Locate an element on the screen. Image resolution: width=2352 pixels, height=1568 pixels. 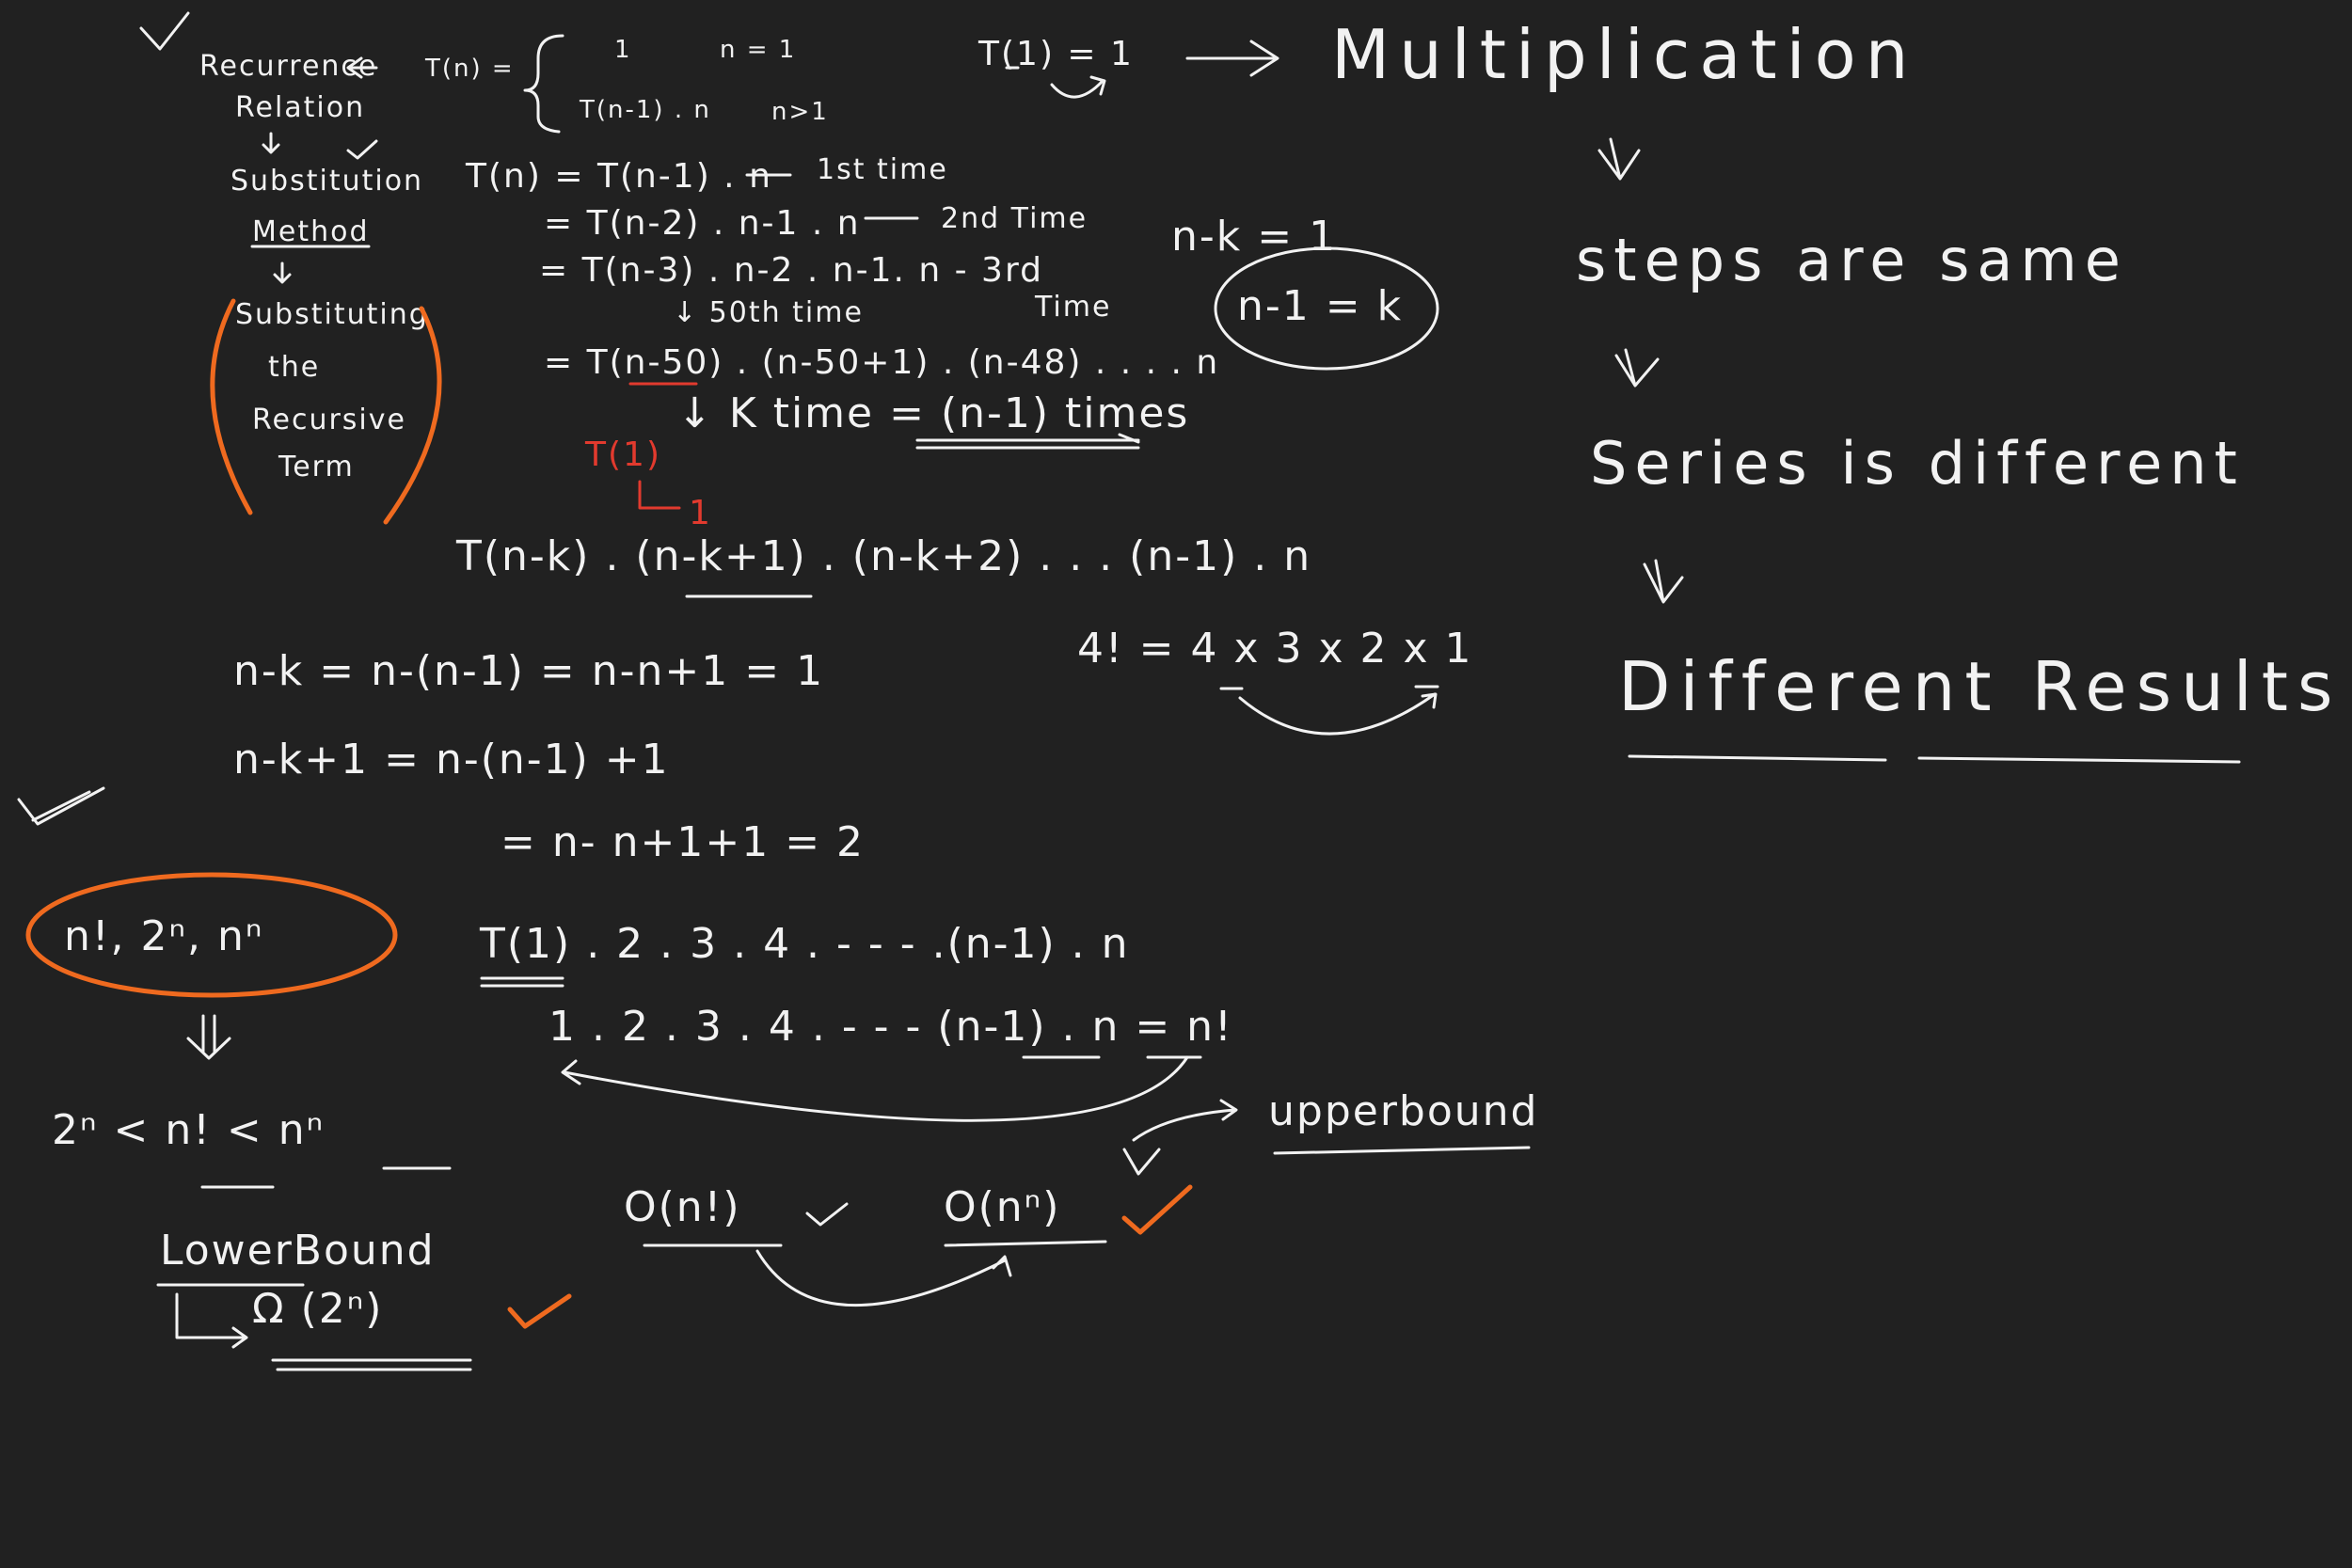
curved-arrow-icon is located at coordinates (1078, 87).